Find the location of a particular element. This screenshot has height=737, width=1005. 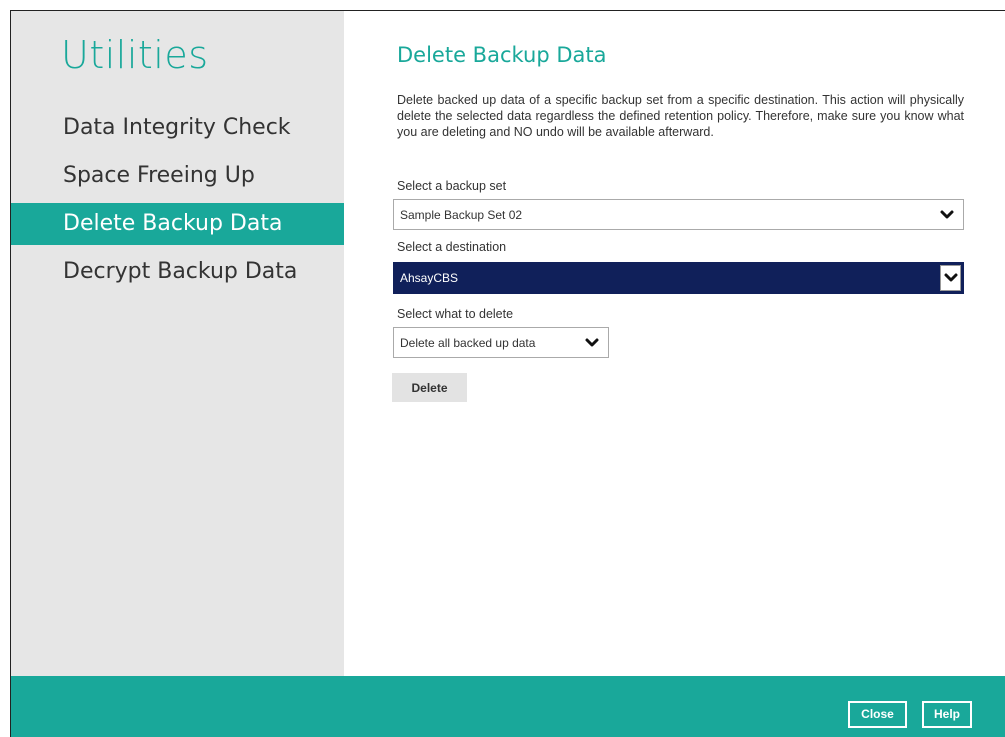

backup-set-value: Sample Backup Set 02 is located at coordinates (461, 214).